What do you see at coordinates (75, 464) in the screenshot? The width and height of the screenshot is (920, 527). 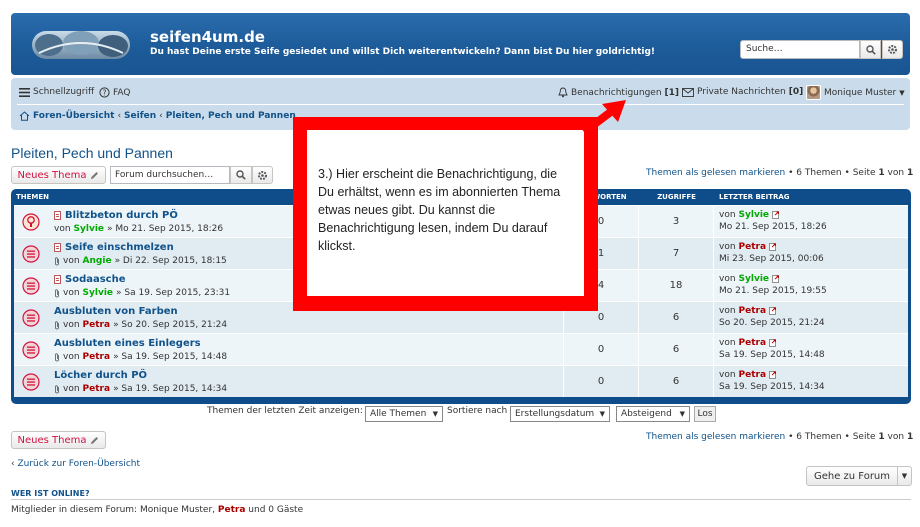 I see `back-to-index-link: ‹ Zurück zur Foren-Übersicht` at bounding box center [75, 464].